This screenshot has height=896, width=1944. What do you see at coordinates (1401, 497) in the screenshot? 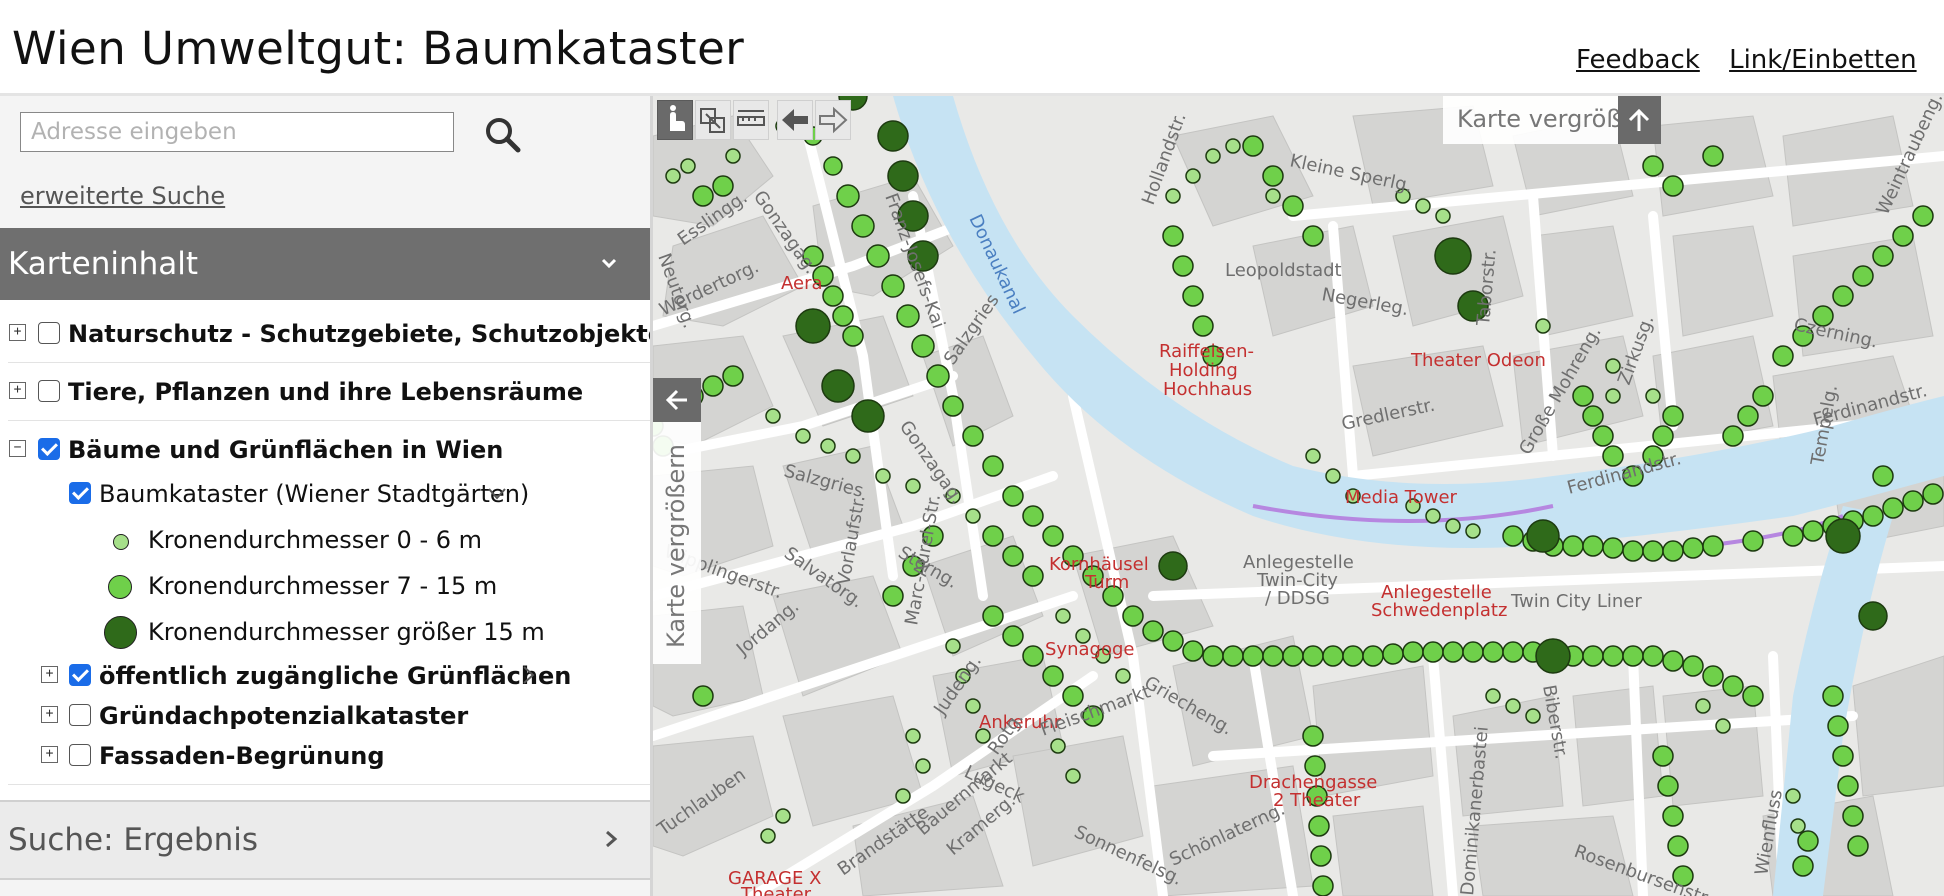
I see `svg-text: Media Tower` at bounding box center [1401, 497].